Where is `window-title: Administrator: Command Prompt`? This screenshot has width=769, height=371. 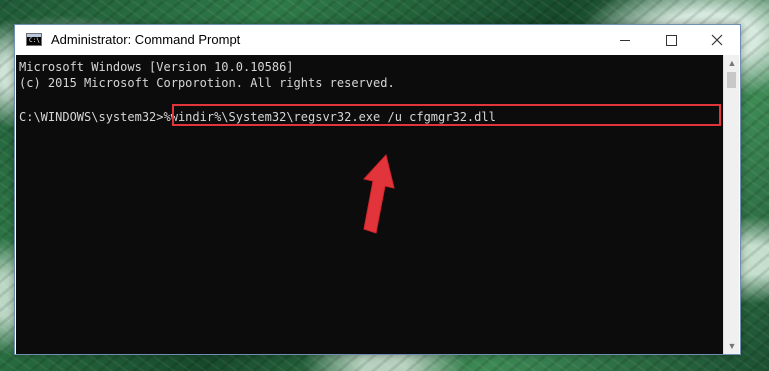
window-title: Administrator: Command Prompt is located at coordinates (146, 39).